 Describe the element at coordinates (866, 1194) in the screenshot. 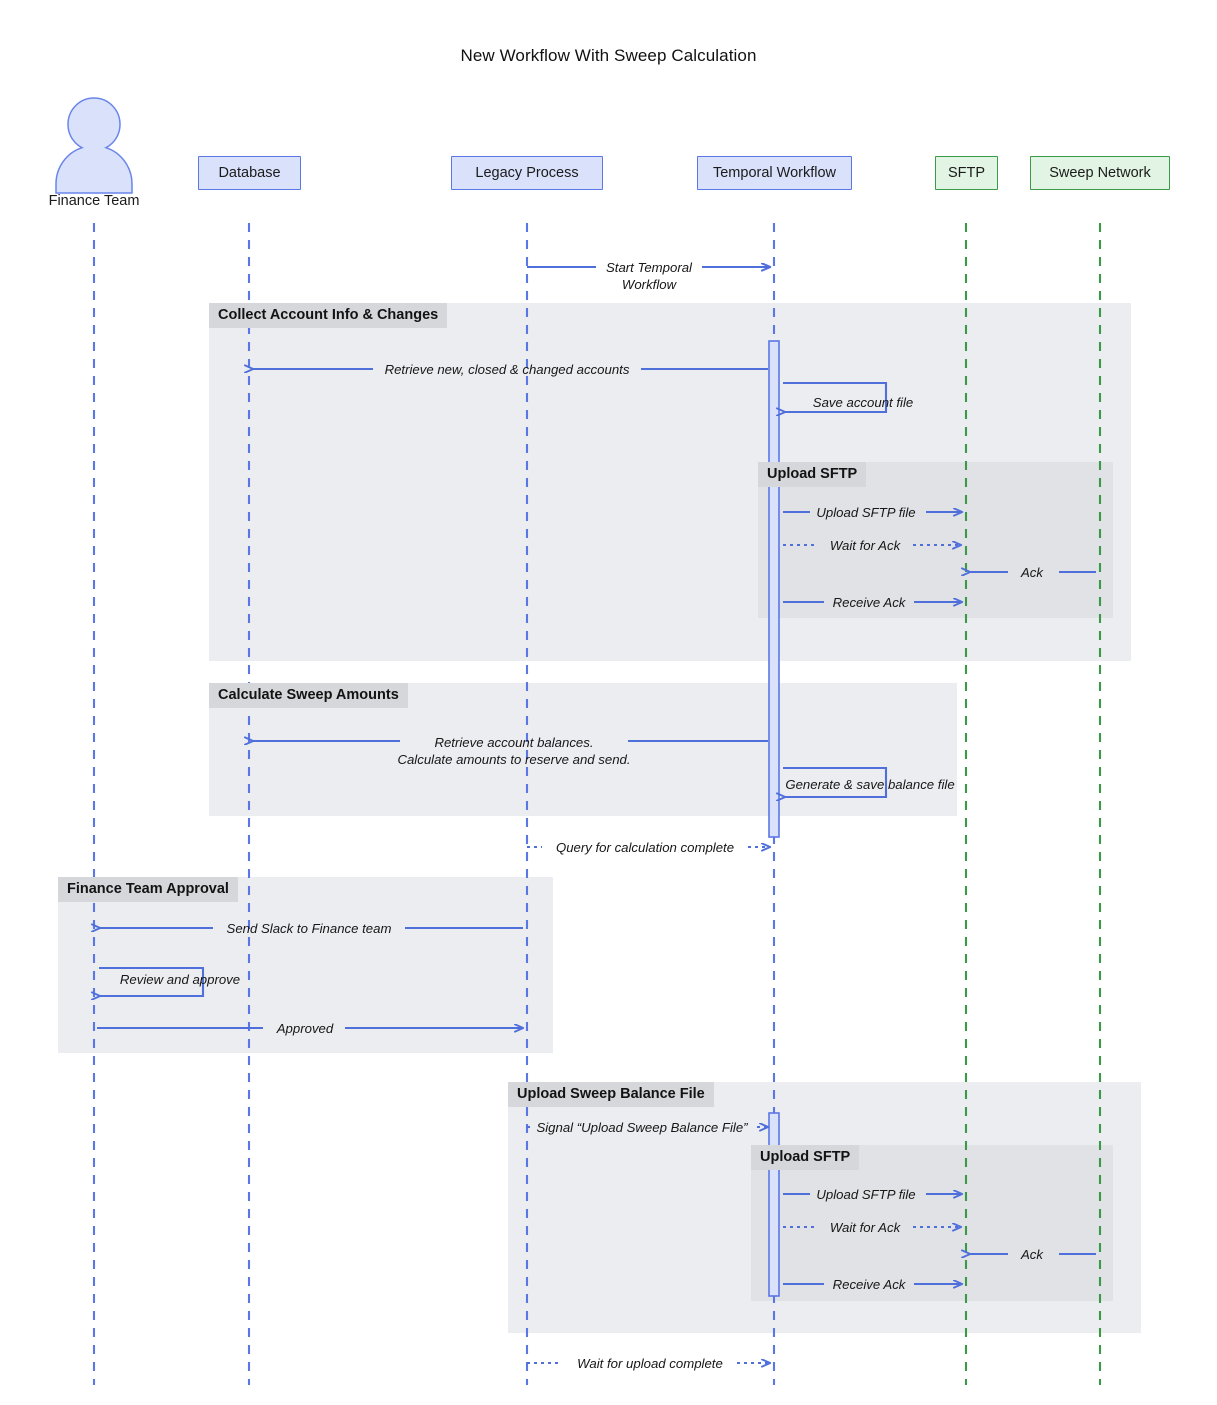

I see `message-label-m15: Upload SFTP file` at that location.